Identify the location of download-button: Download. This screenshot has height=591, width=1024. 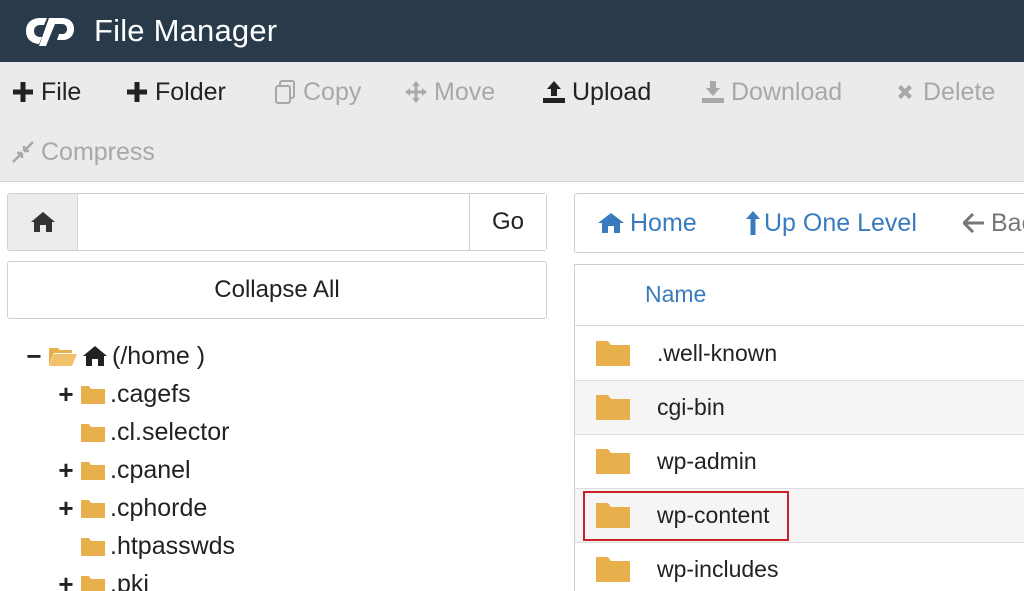
(771, 92).